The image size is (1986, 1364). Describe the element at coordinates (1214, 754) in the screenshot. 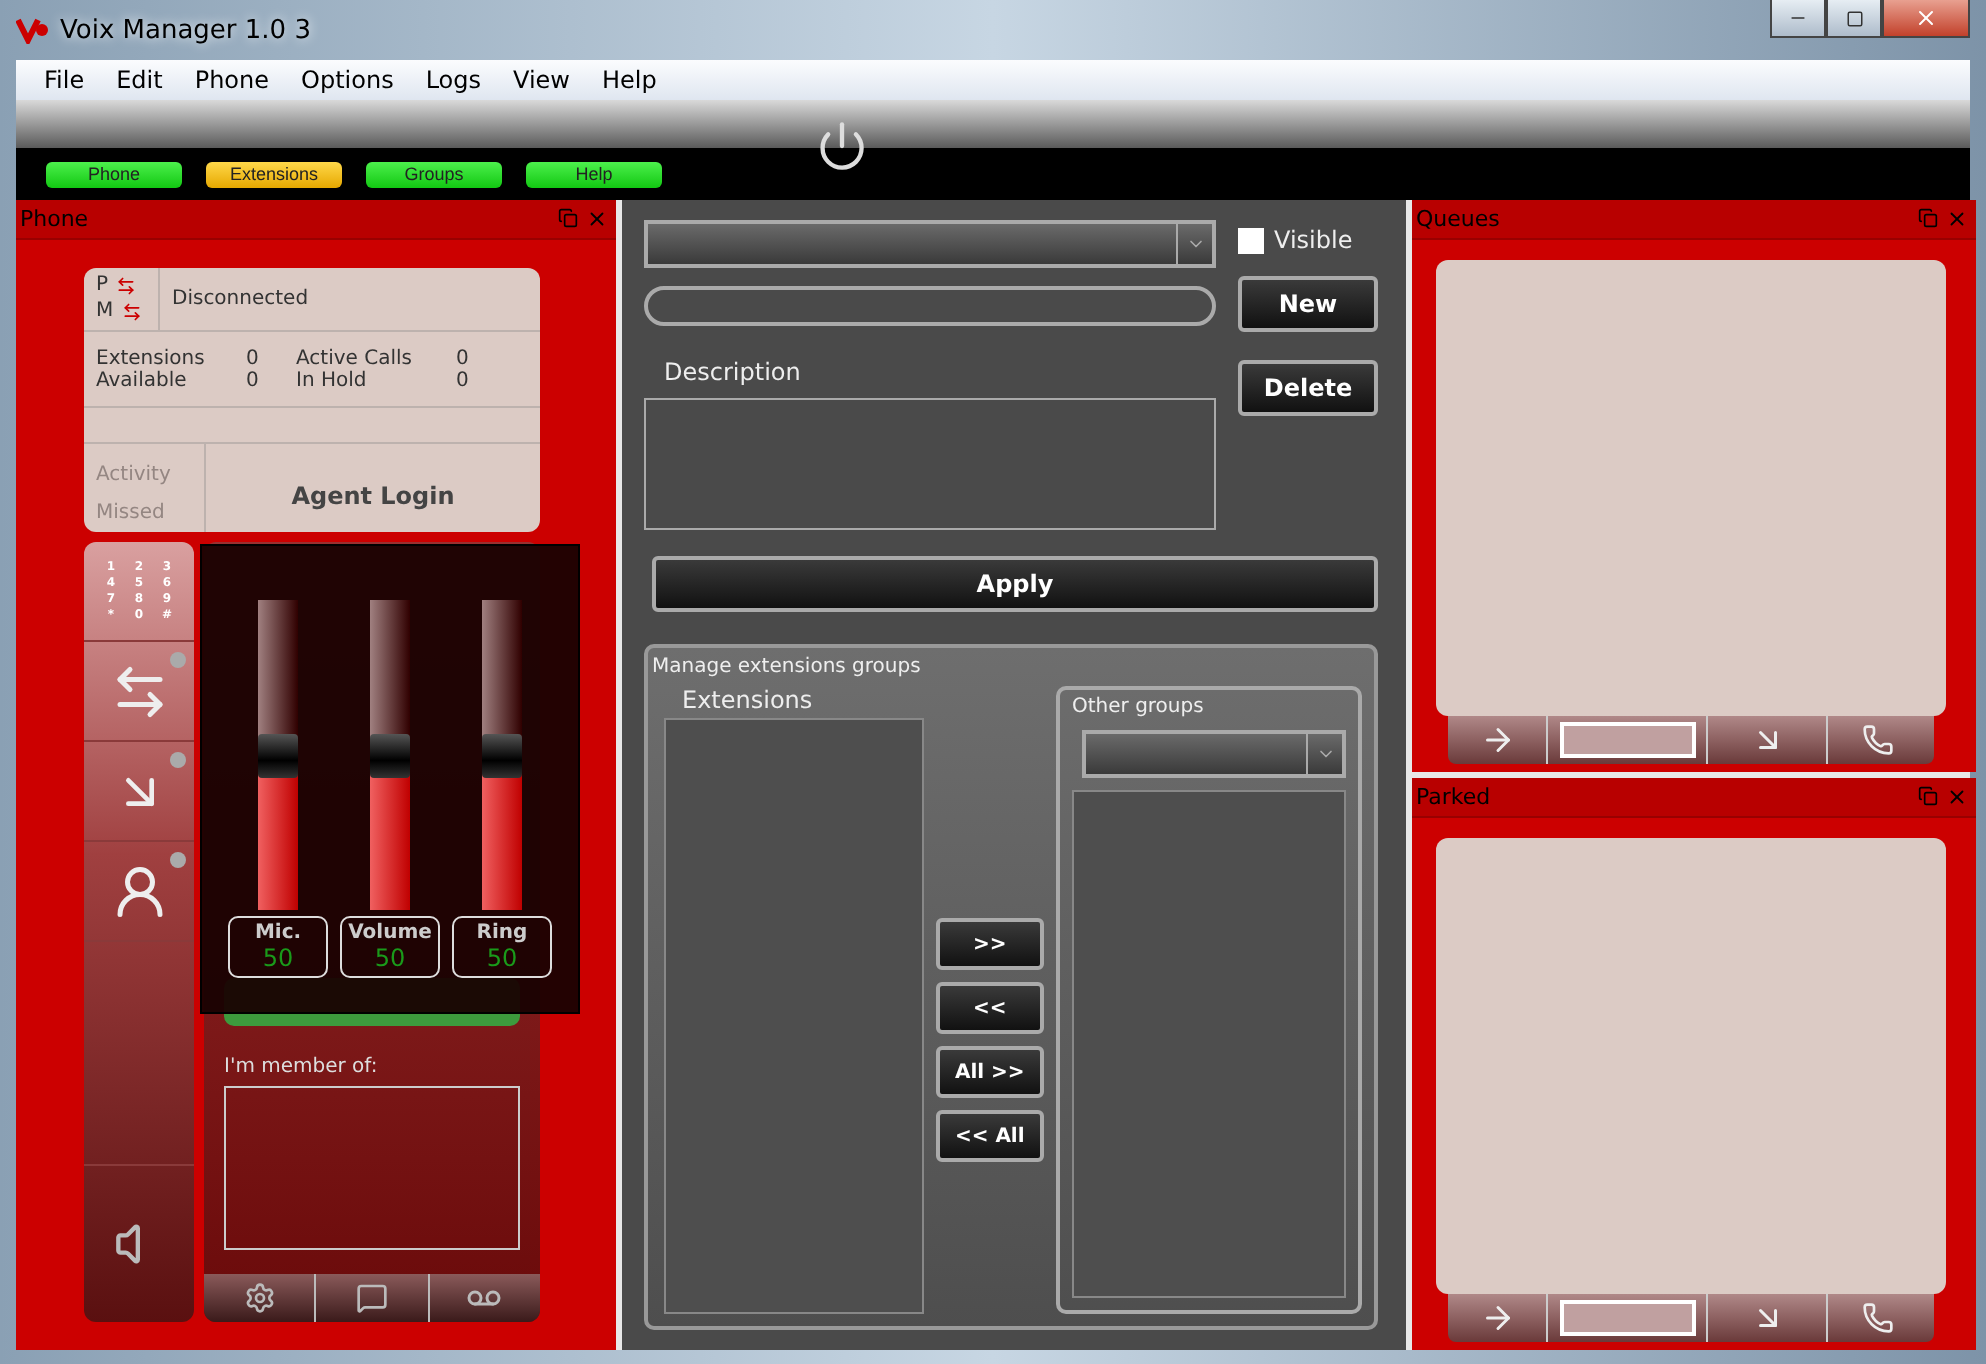

I see `group-dropdown` at that location.